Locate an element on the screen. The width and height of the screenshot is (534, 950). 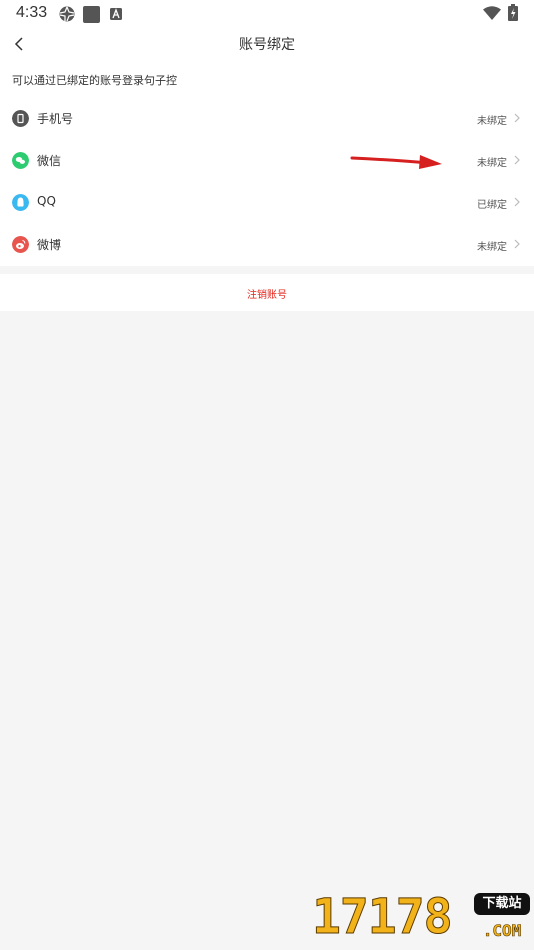
account-row-phone: 手机号 未绑定 is located at coordinates (267, 119).